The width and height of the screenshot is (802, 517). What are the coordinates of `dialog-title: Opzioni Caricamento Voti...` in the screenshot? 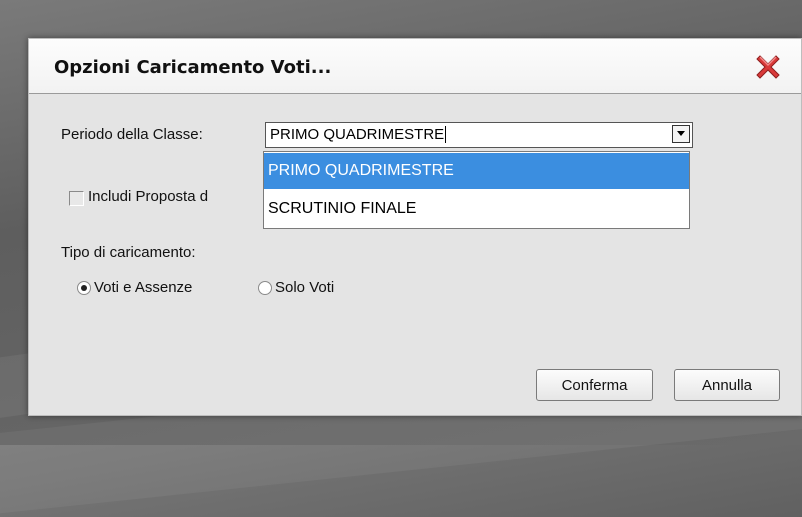 It's located at (193, 67).